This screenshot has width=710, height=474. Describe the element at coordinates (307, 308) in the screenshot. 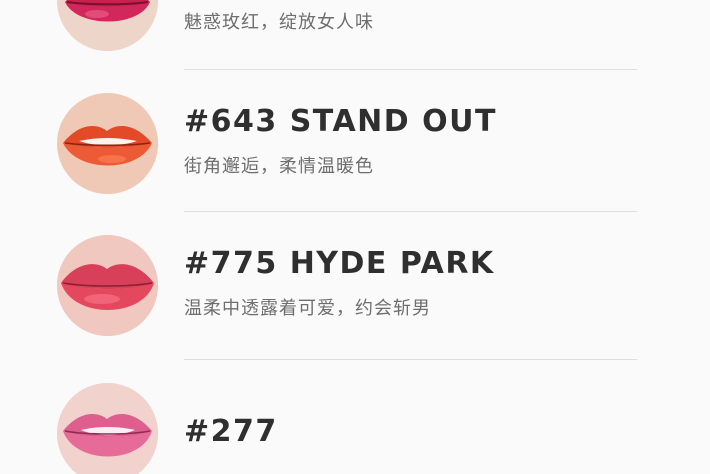

I see `shade-description: 温柔中透露着可爱，约会斩男` at that location.